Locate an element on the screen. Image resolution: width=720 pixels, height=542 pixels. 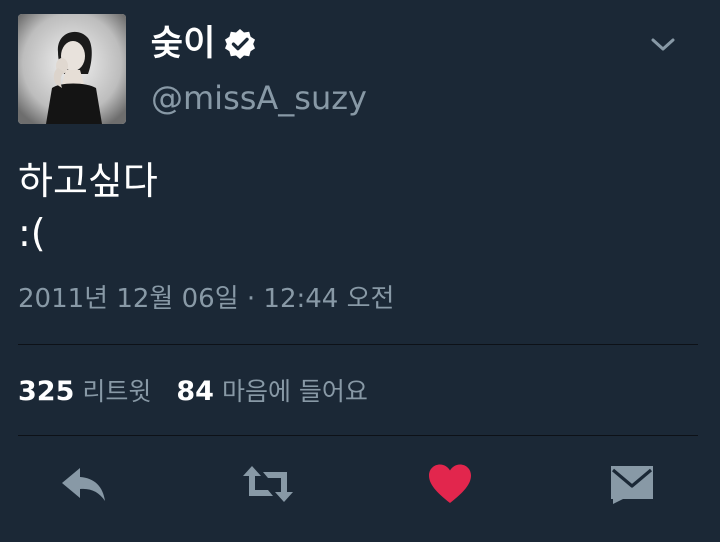
tweet-timestamp: 2011년 12월 06일 · 12:44 오전 is located at coordinates (206, 299).